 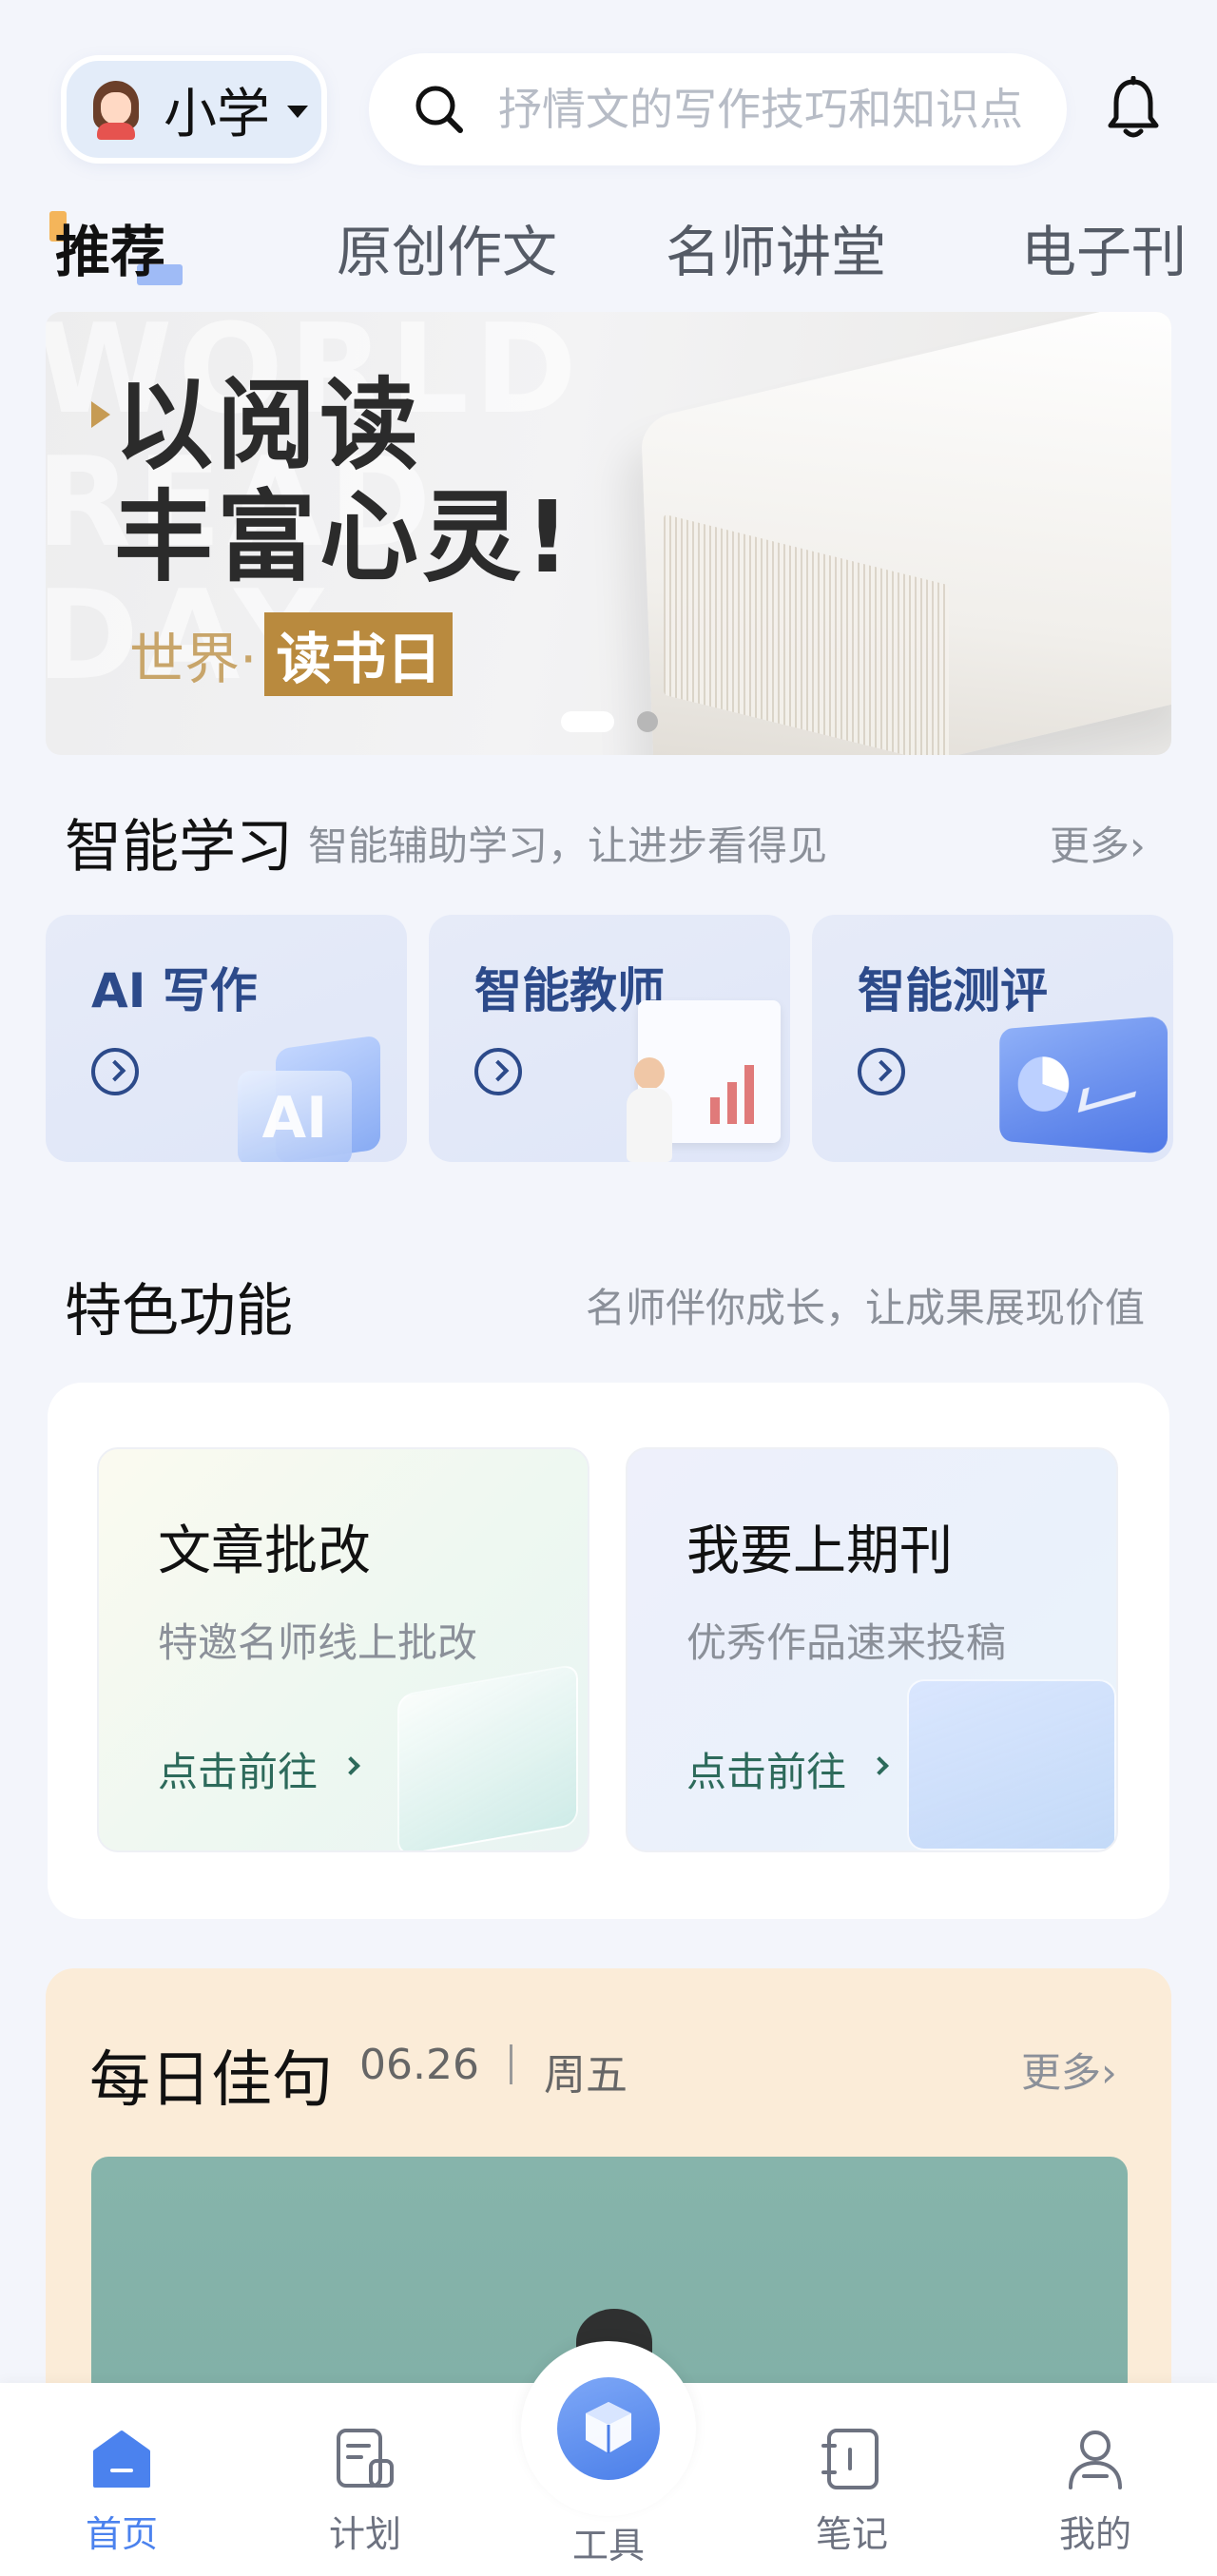 I want to click on plan-icon, so click(x=365, y=2458).